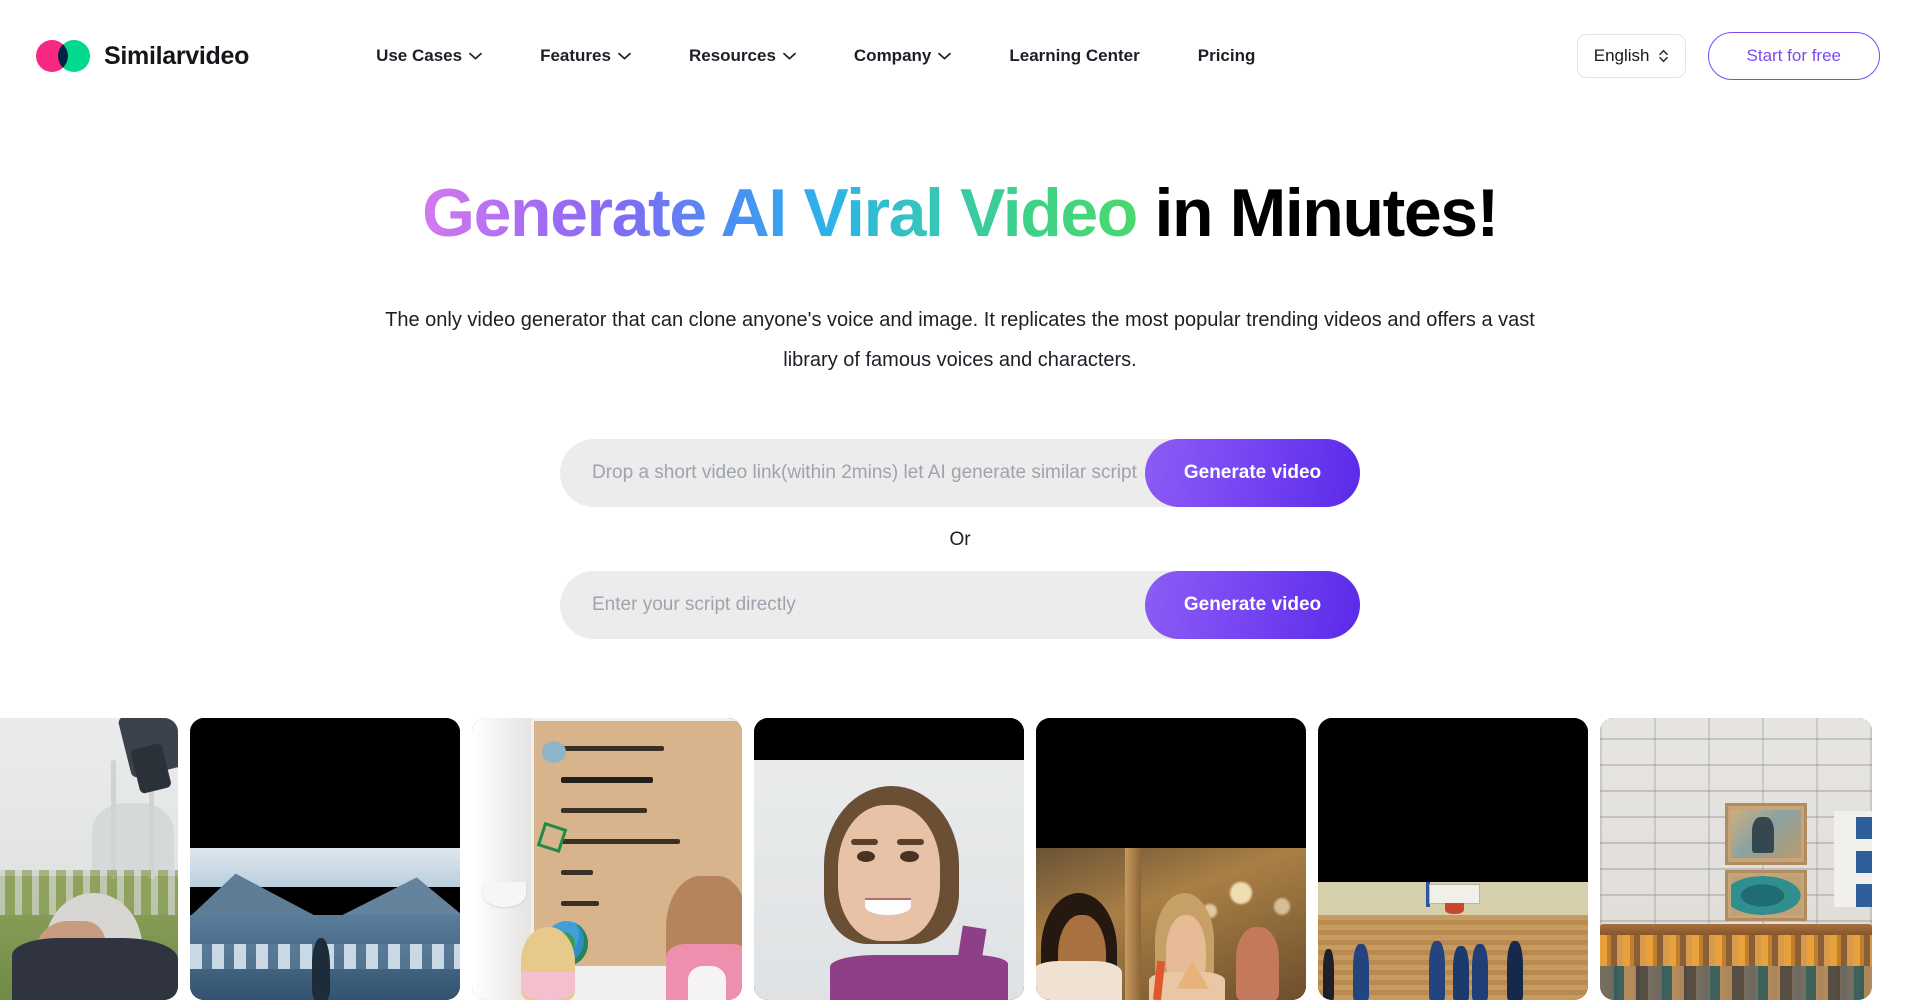 This screenshot has height=1000, width=1920. What do you see at coordinates (419, 55) in the screenshot?
I see `nav-label: Use Cases` at bounding box center [419, 55].